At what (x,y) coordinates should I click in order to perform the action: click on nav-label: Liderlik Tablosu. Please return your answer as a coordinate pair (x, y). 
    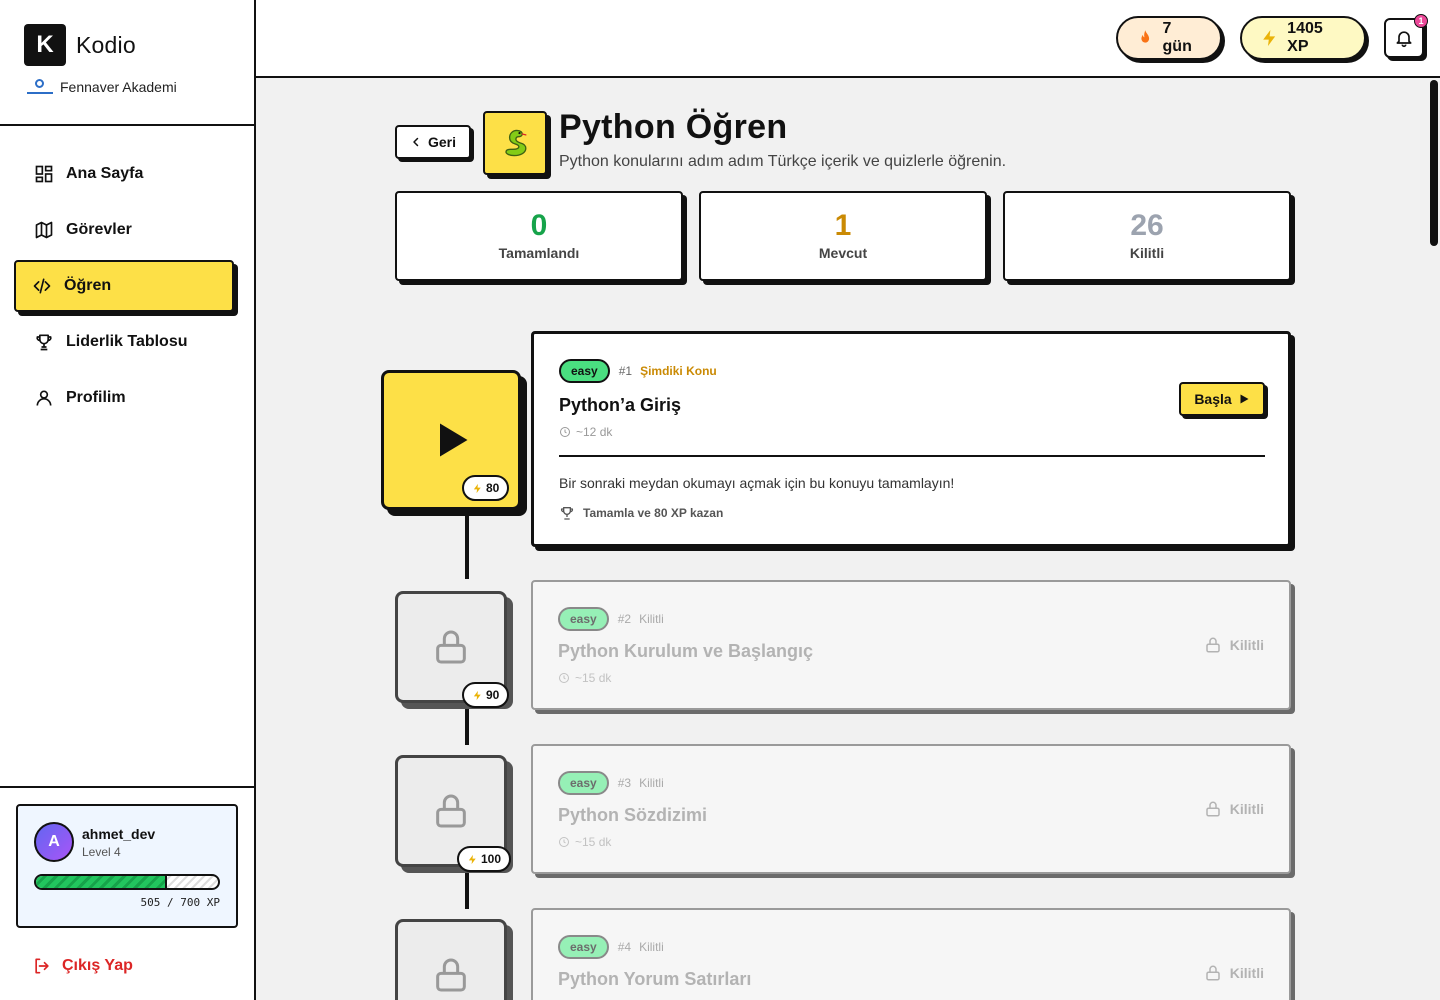
    Looking at the image, I should click on (127, 341).